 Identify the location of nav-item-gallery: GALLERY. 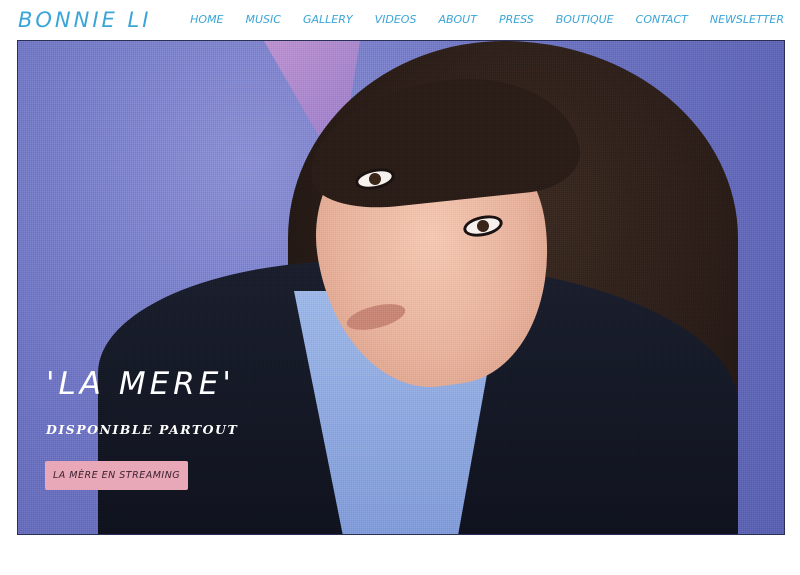
(328, 19).